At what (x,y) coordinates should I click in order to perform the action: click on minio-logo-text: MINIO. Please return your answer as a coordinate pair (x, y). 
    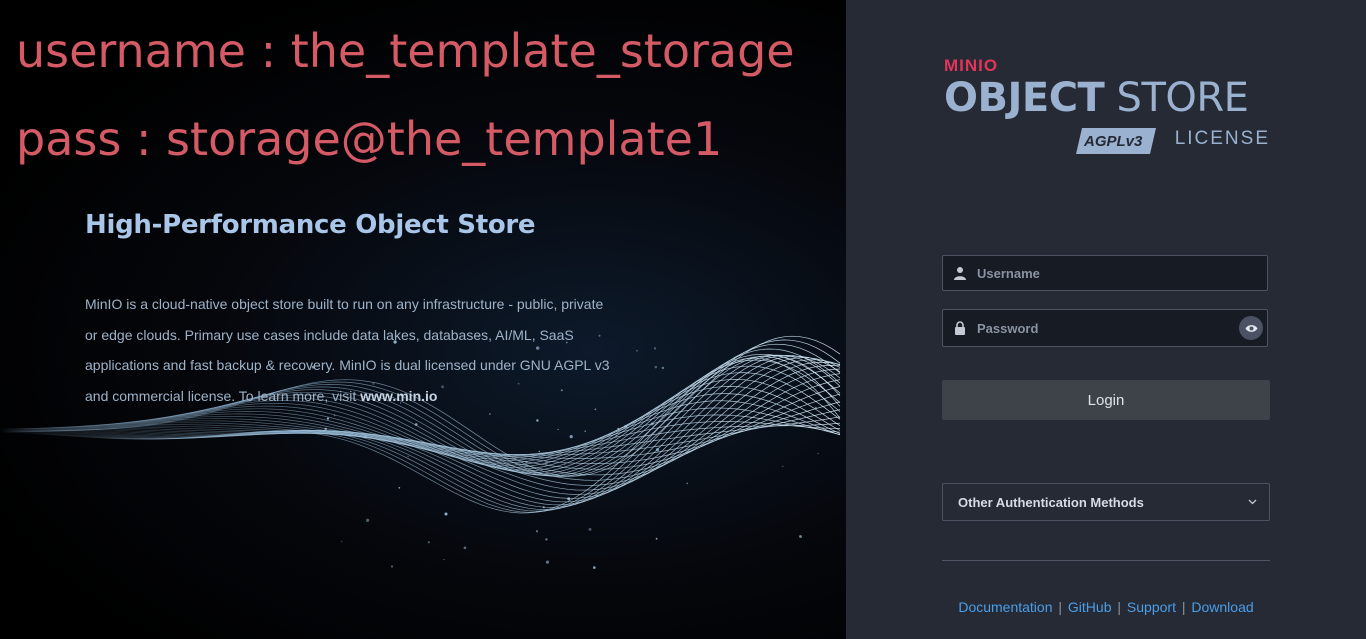
    Looking at the image, I should click on (971, 65).